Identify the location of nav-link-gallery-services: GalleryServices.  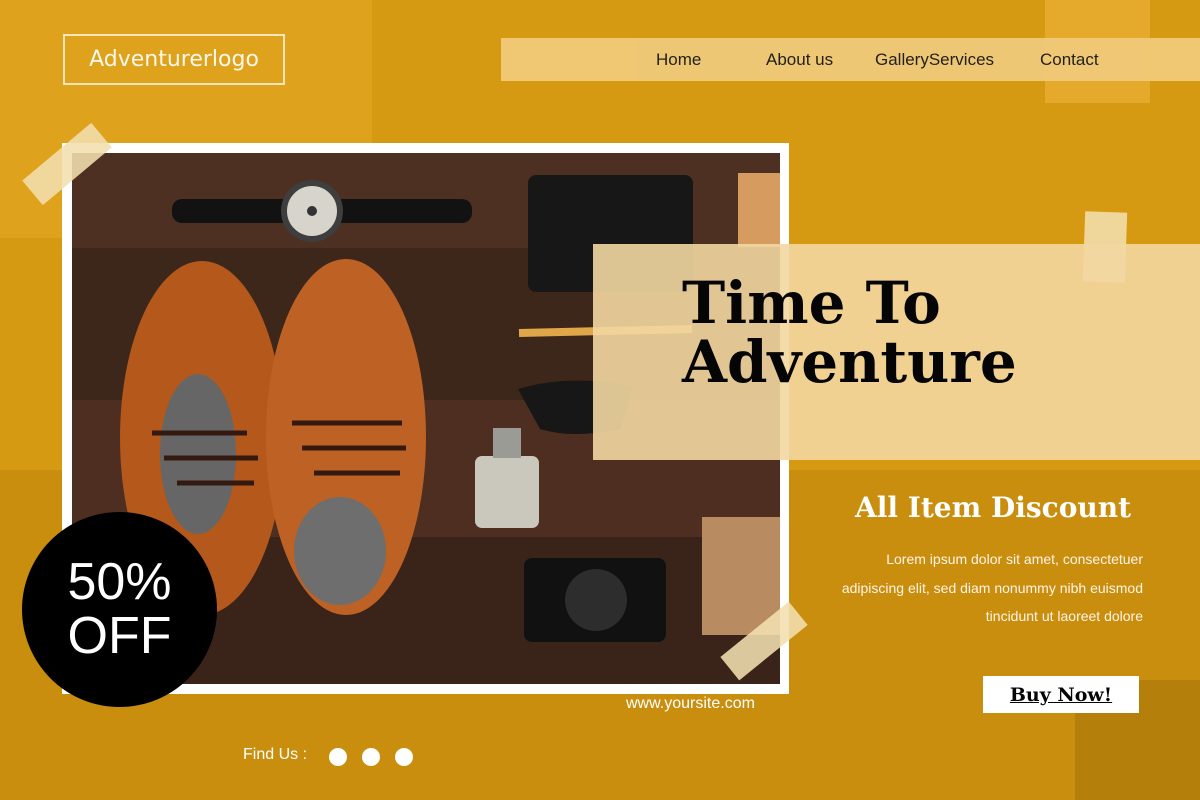
(934, 60).